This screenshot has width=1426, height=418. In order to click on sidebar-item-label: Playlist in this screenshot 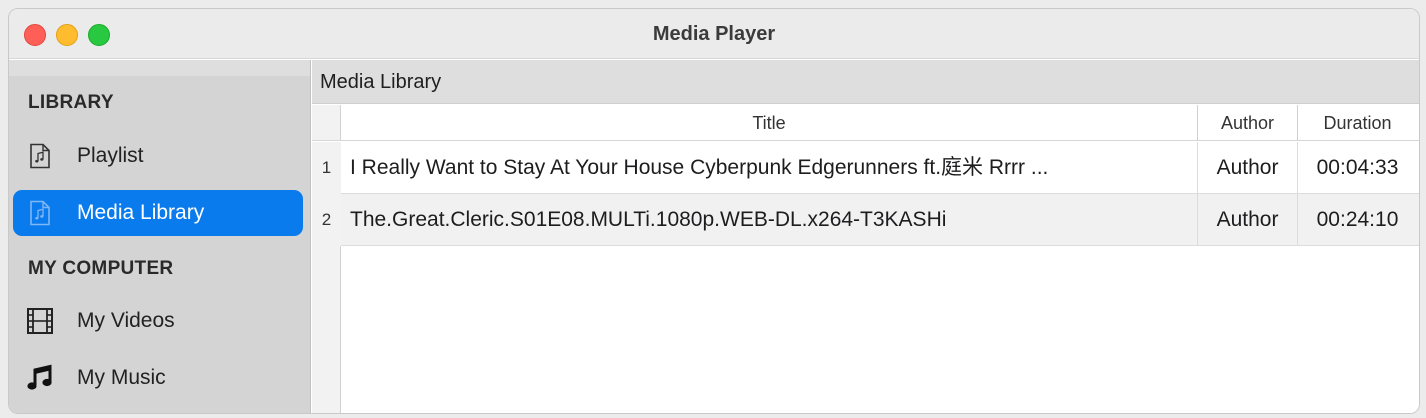, I will do `click(110, 155)`.